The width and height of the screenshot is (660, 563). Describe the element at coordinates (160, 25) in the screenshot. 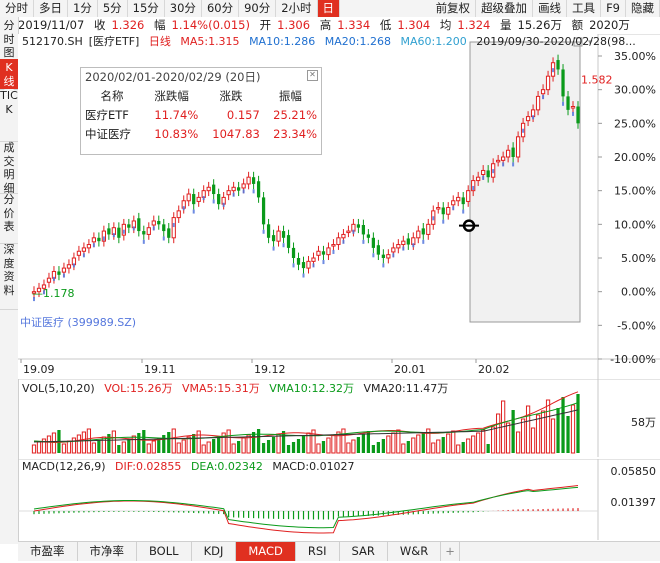

I see `quote-change-label: 幅` at that location.